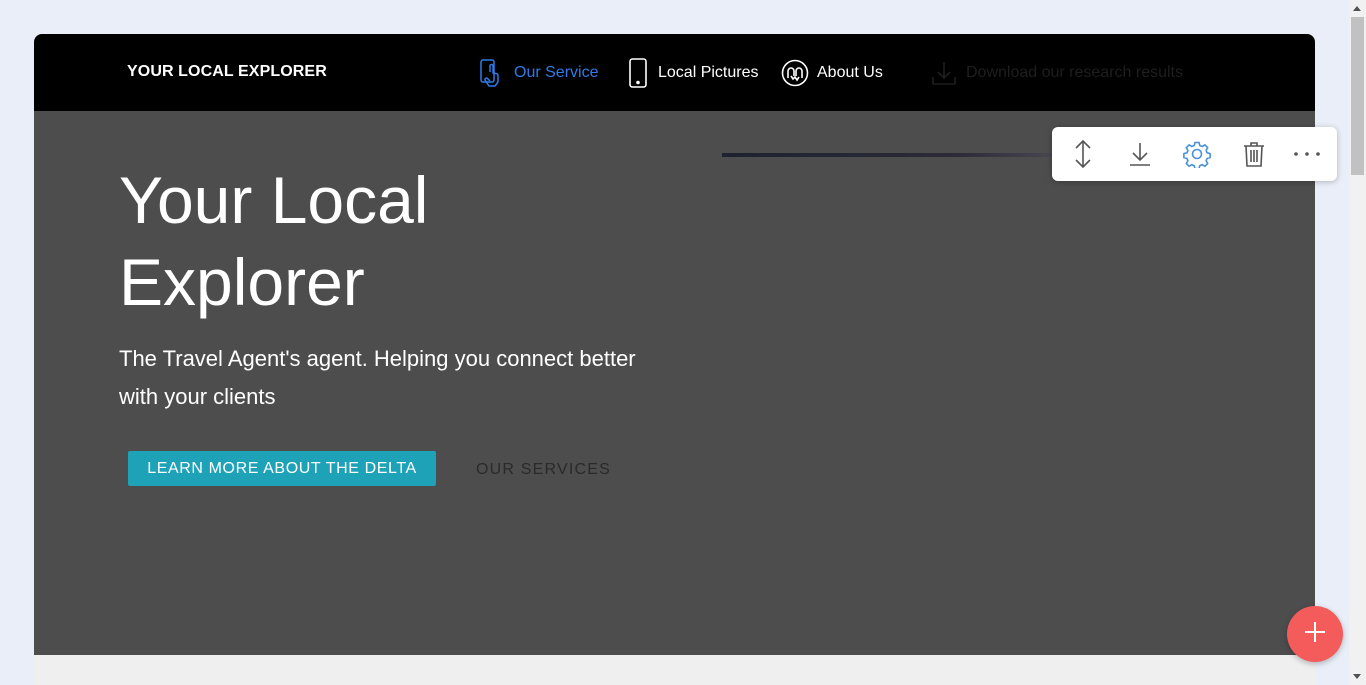 The width and height of the screenshot is (1366, 685). What do you see at coordinates (795, 73) in the screenshot?
I see `handshake-icon` at bounding box center [795, 73].